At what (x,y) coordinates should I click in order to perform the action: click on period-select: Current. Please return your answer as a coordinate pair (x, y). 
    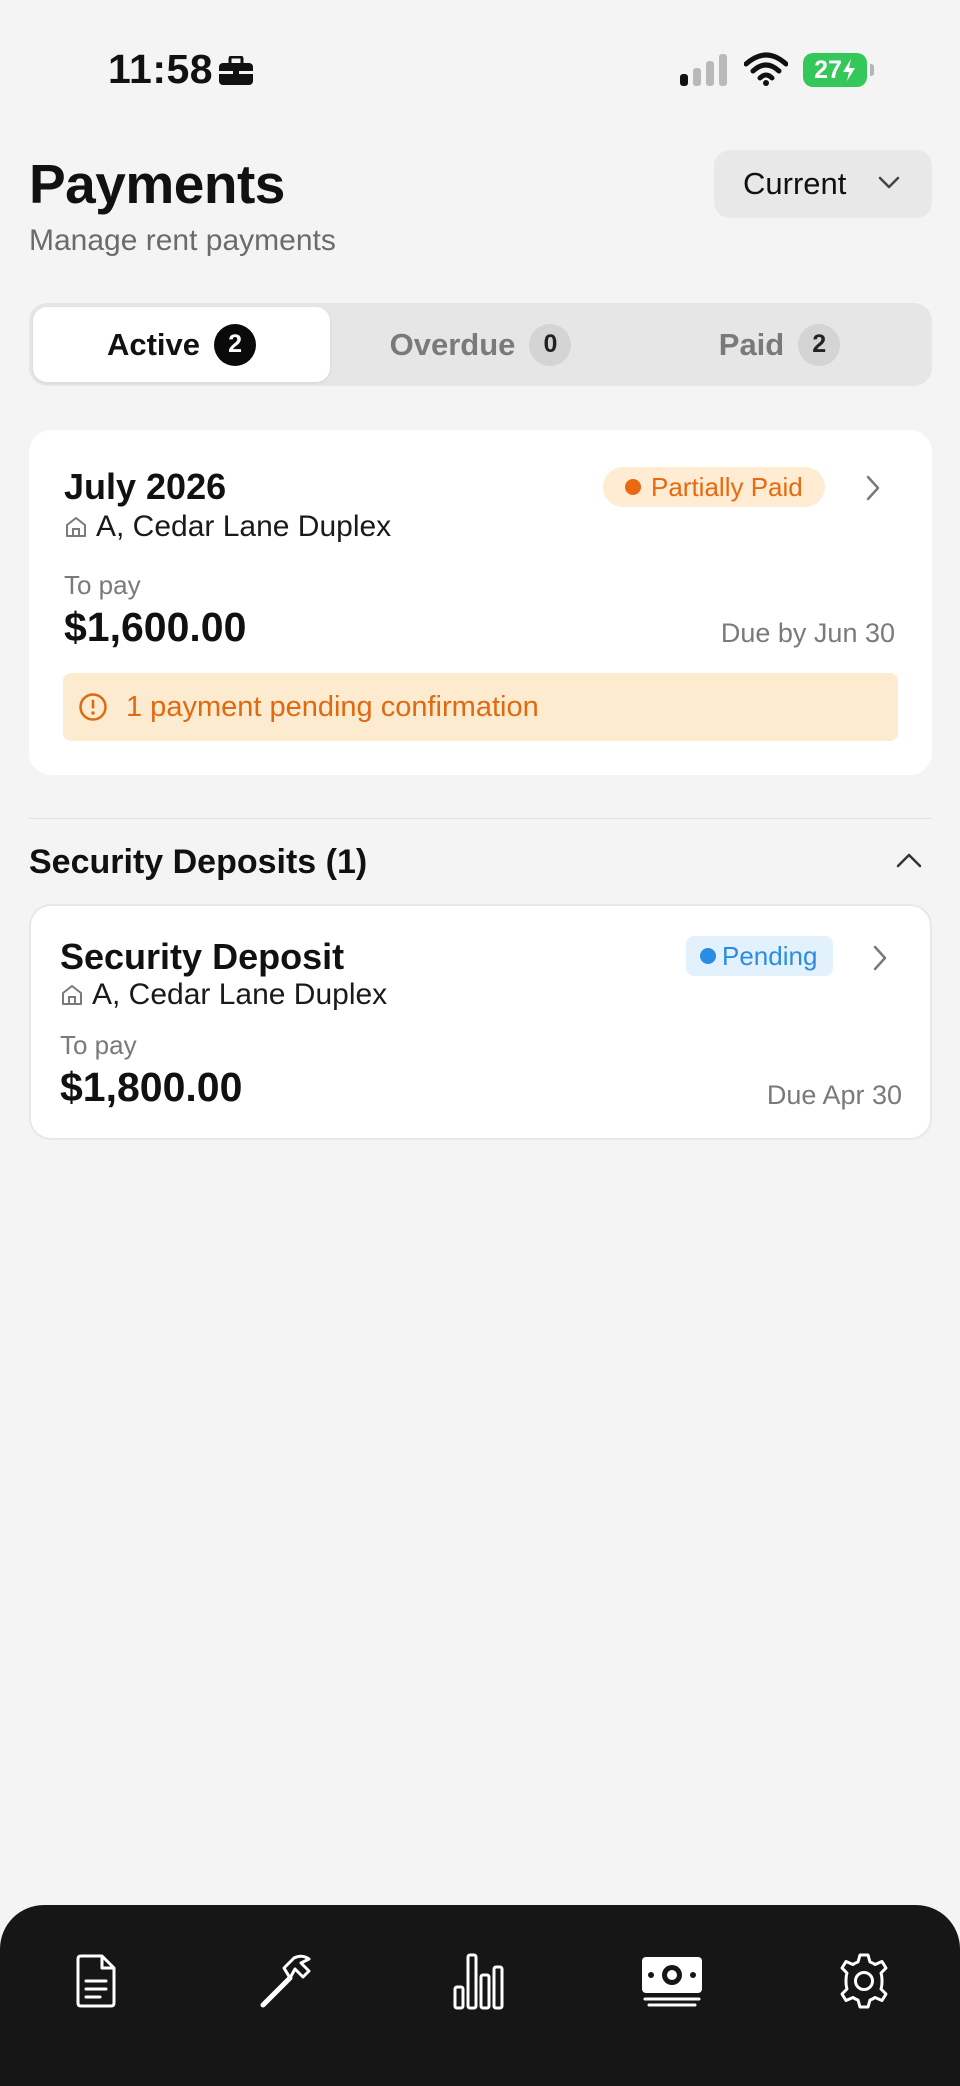
    Looking at the image, I should click on (823, 184).